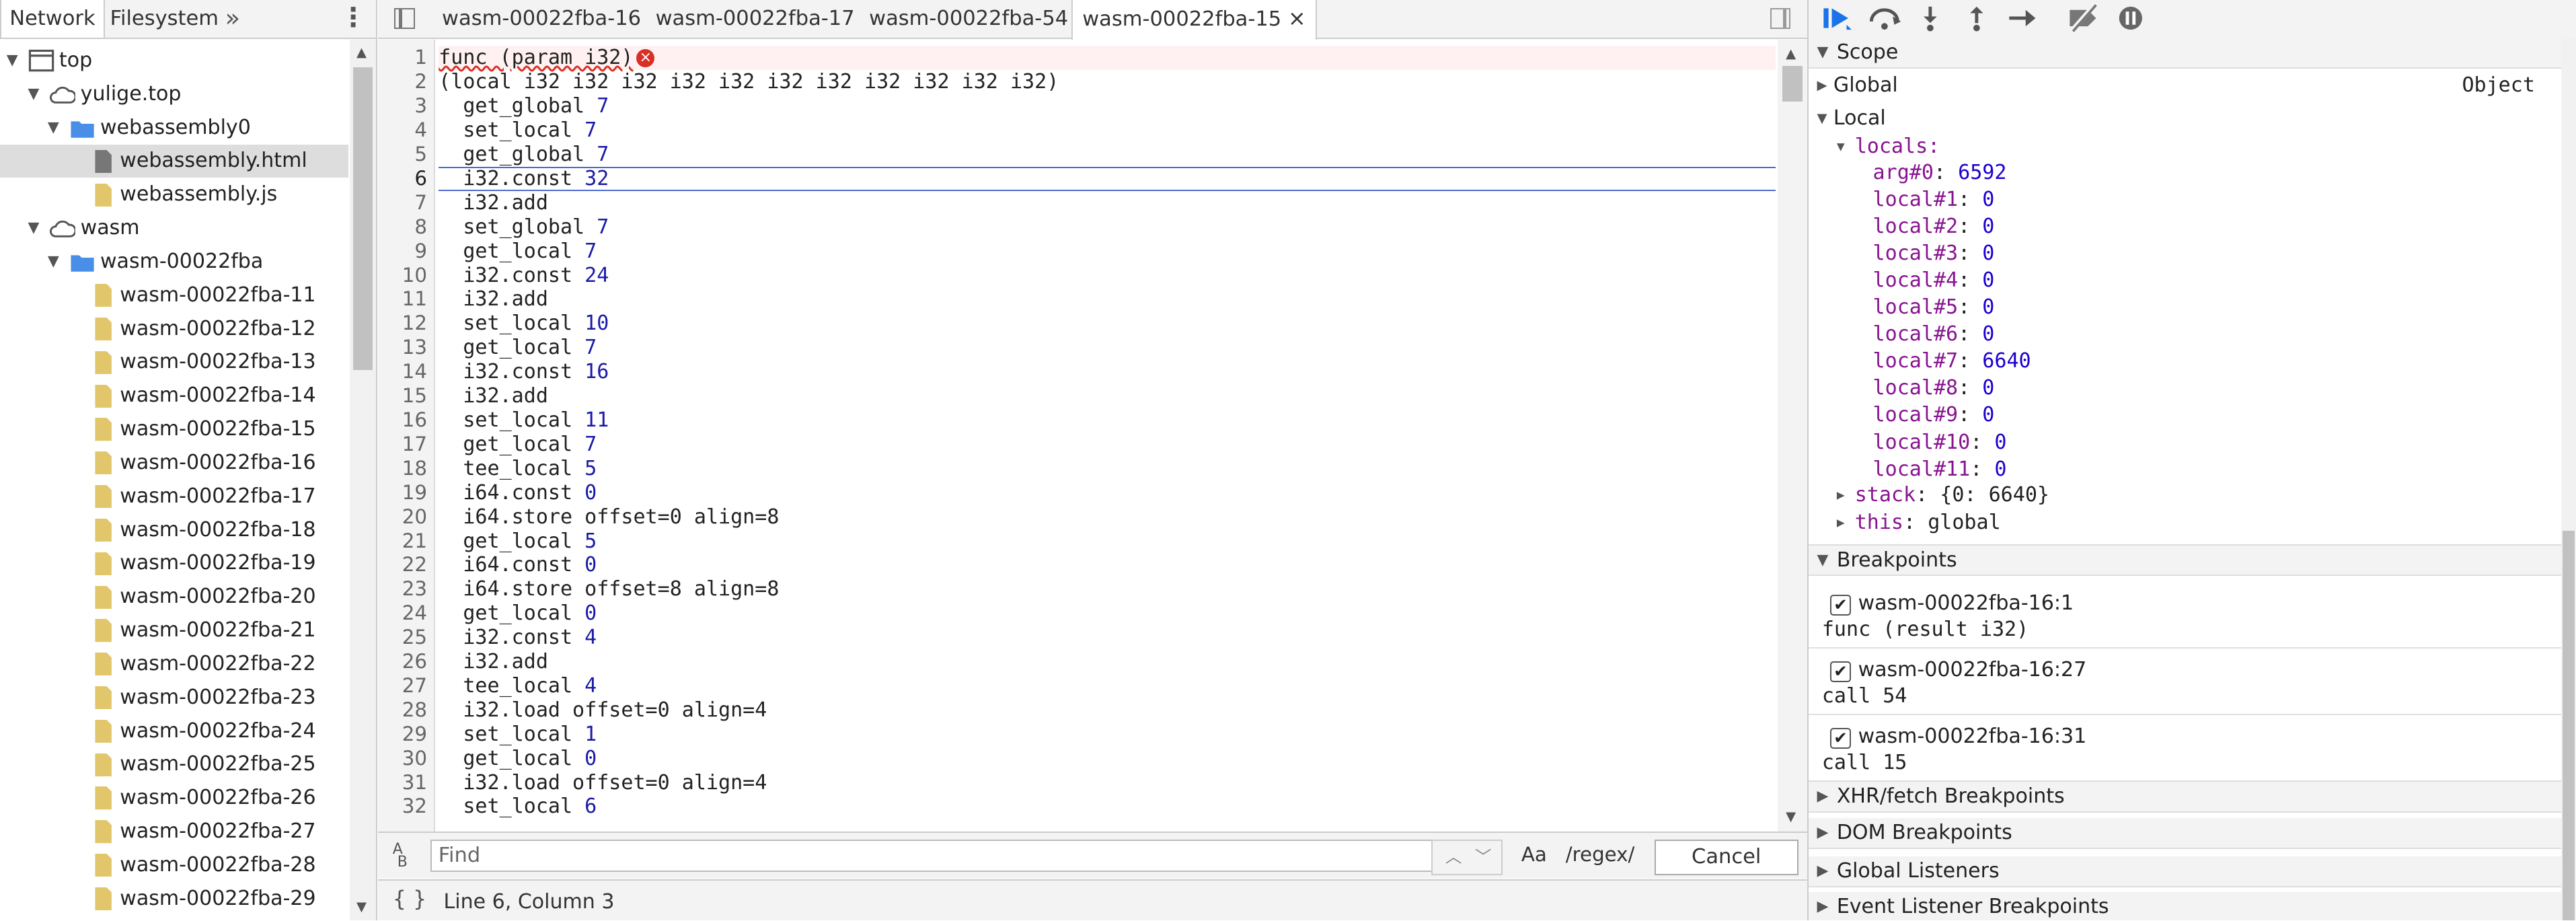 This screenshot has width=2576, height=921. I want to click on tree-item: ▼ top, so click(174, 60).